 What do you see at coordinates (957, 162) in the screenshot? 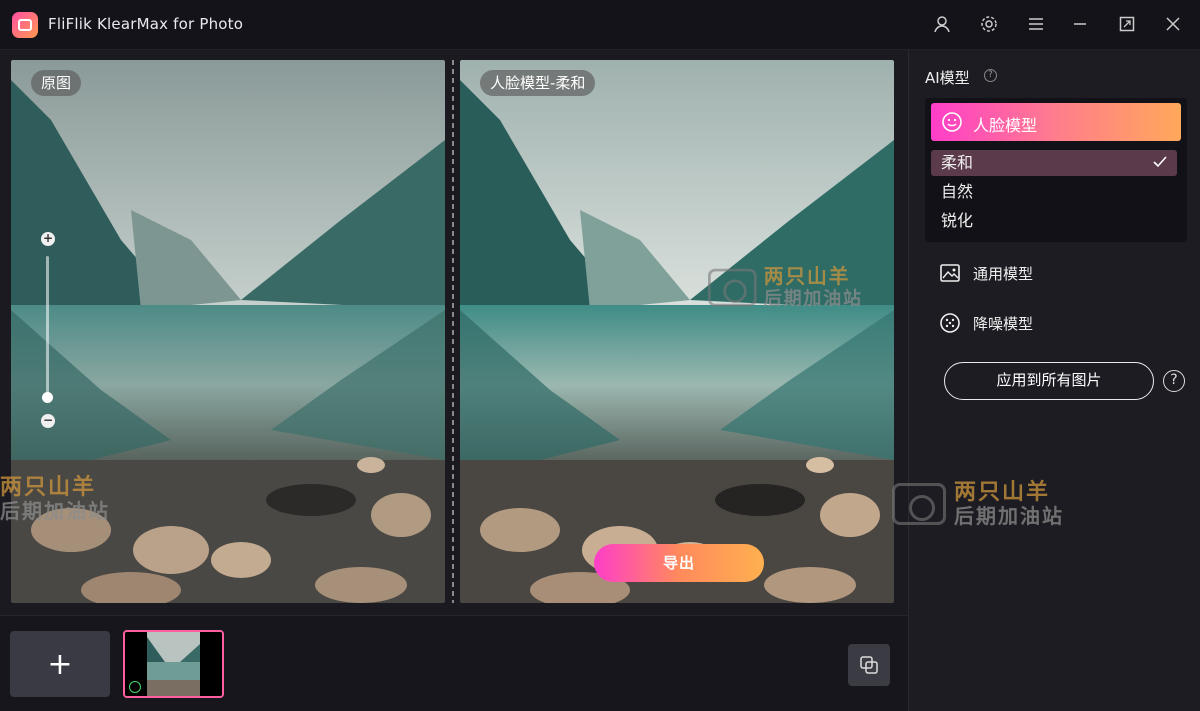
I see `option-soft-label: 柔和` at bounding box center [957, 162].